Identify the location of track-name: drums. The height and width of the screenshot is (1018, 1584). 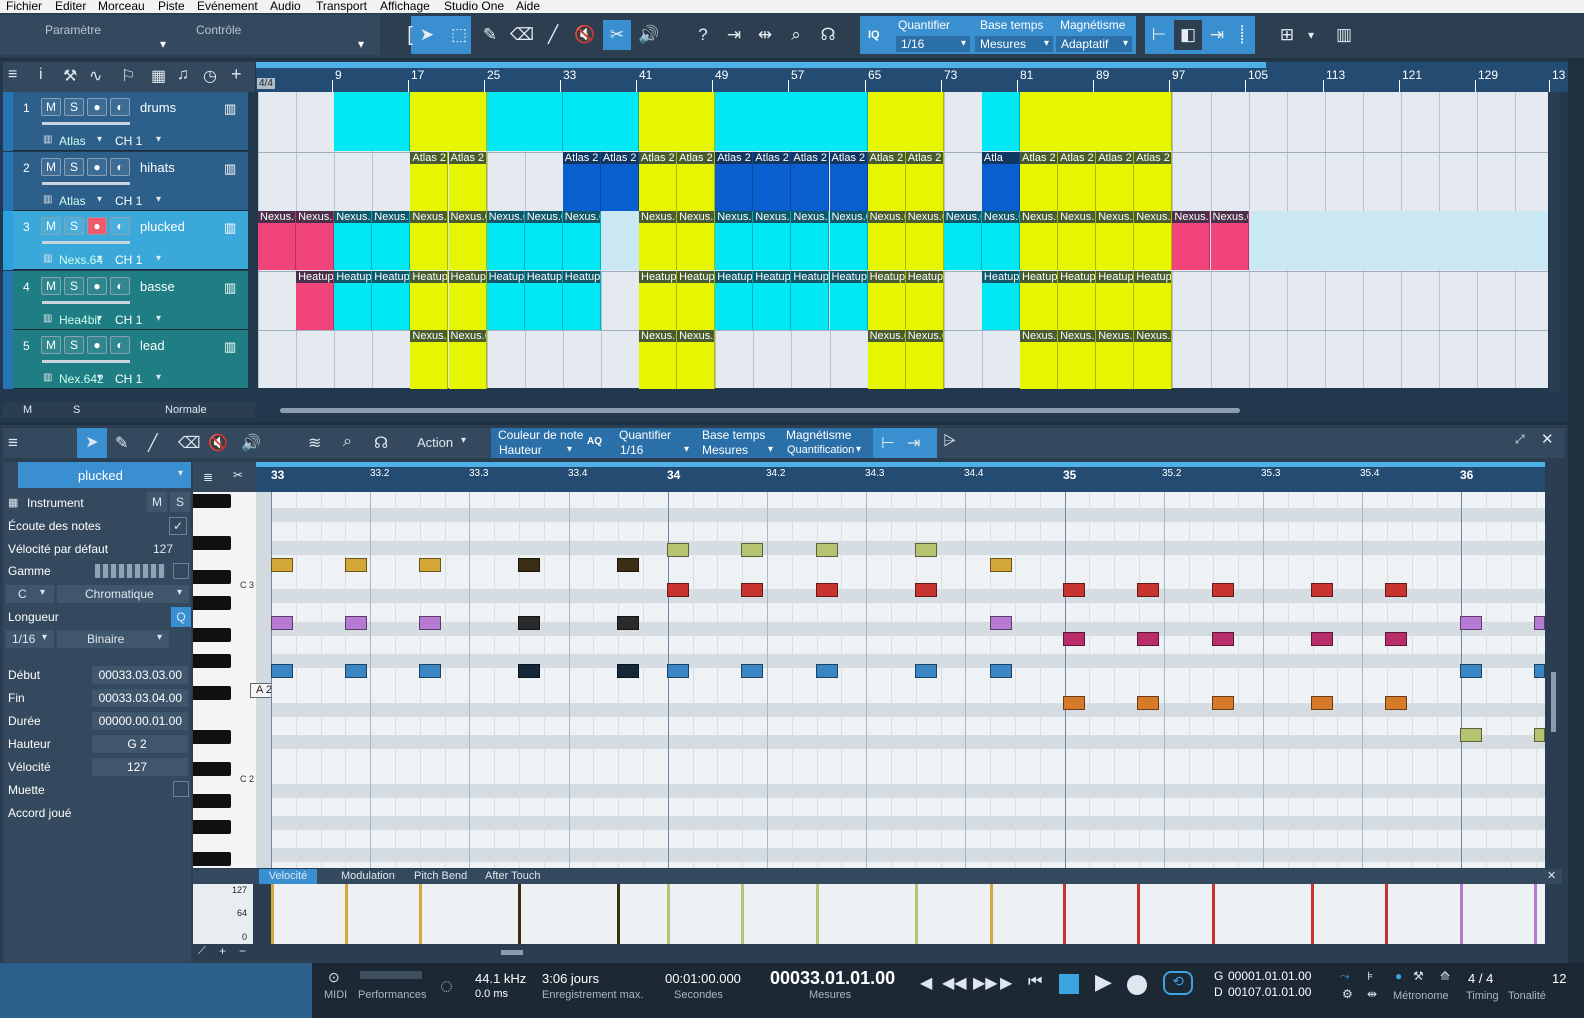
(158, 107).